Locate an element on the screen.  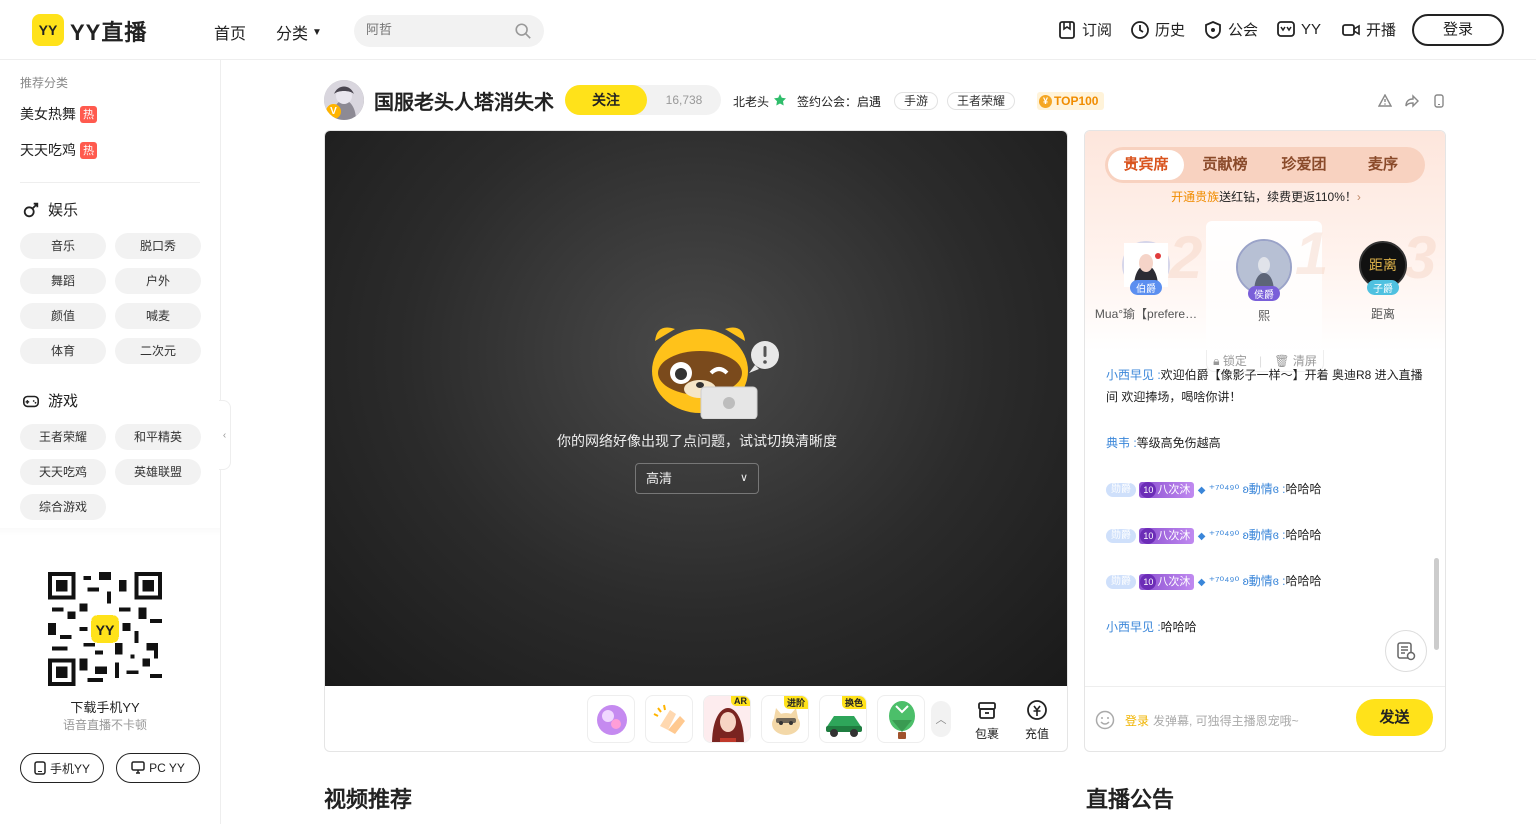
noble-promo: 开通贵族送红钻，续费更返110%！› is located at coordinates (1265, 196).